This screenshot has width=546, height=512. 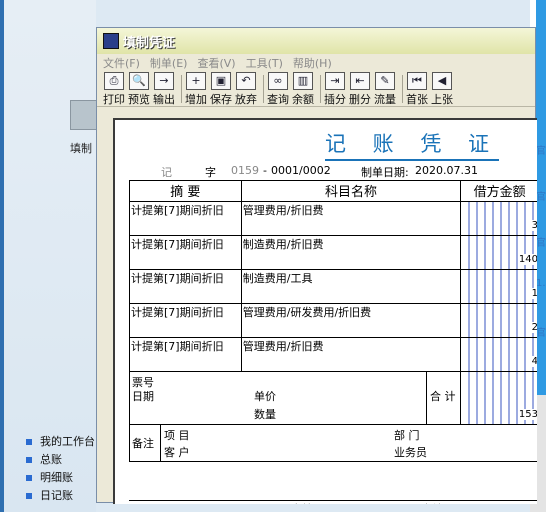 What do you see at coordinates (143, 396) in the screenshot?
I see `ticket-date-label: 日期` at bounding box center [143, 396].